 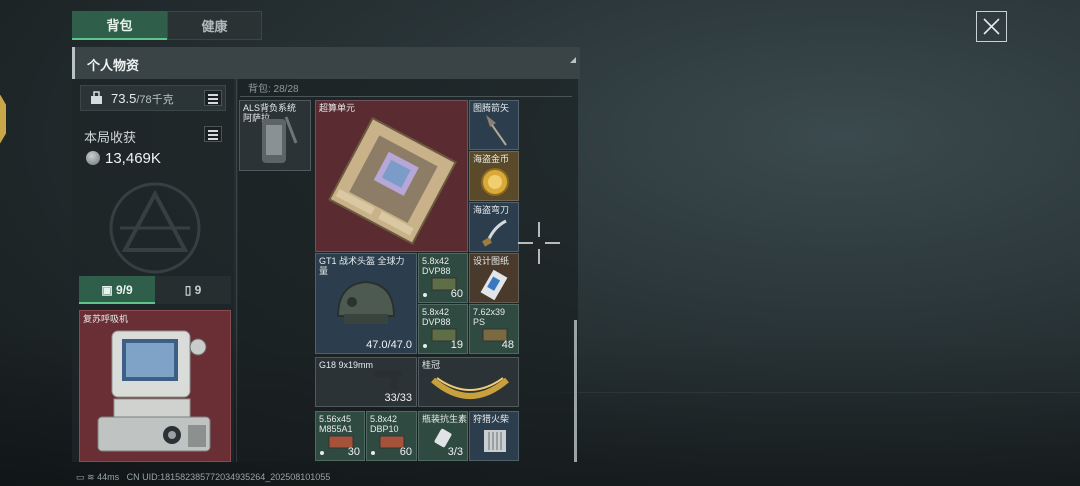 What do you see at coordinates (495, 182) in the screenshot?
I see `gold-coin-icon` at bounding box center [495, 182].